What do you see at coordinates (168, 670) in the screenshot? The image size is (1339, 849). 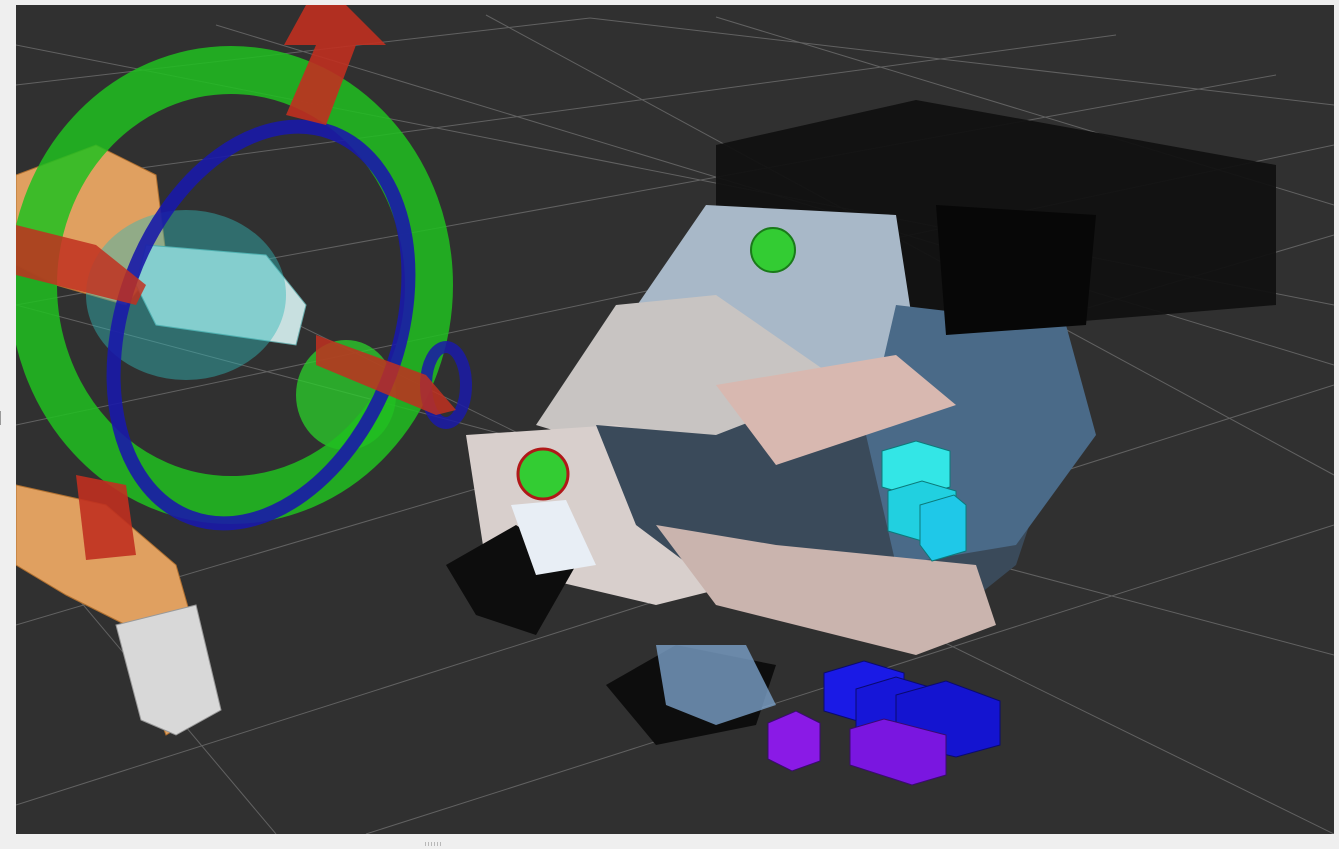 I see `tool-flange` at bounding box center [168, 670].